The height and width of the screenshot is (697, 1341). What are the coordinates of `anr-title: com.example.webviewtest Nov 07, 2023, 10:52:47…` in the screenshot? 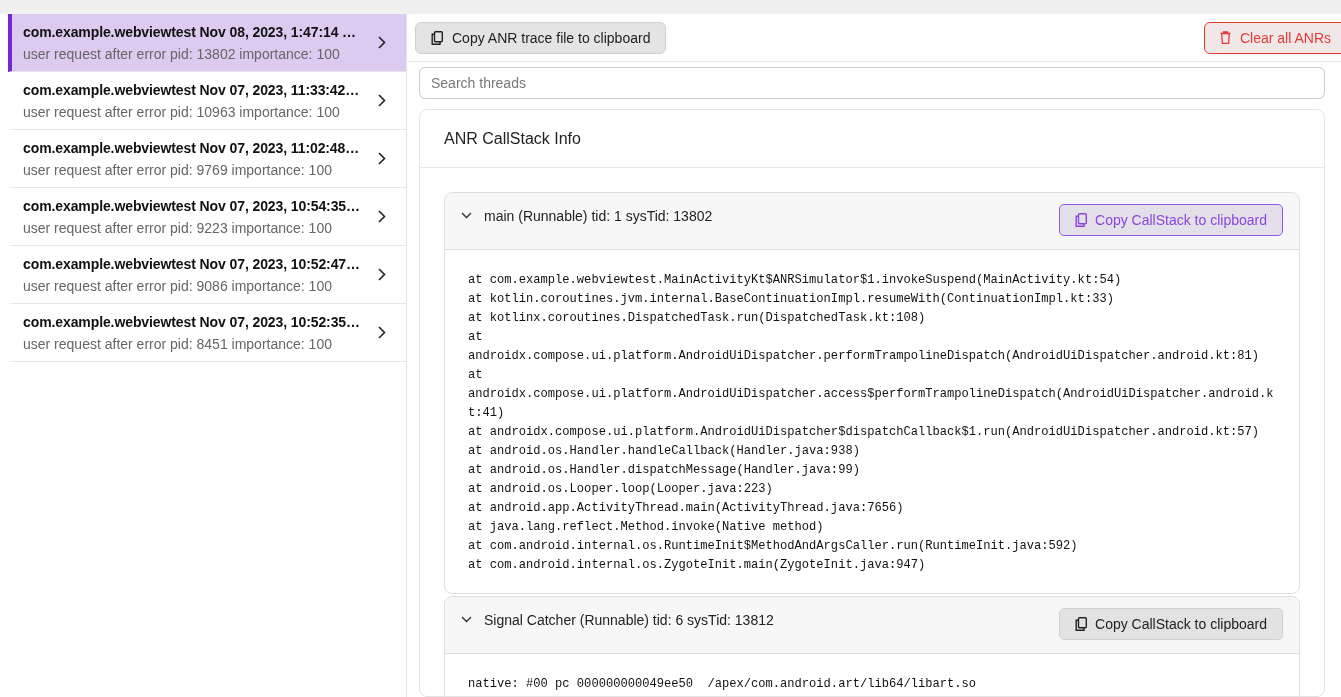 It's located at (192, 263).